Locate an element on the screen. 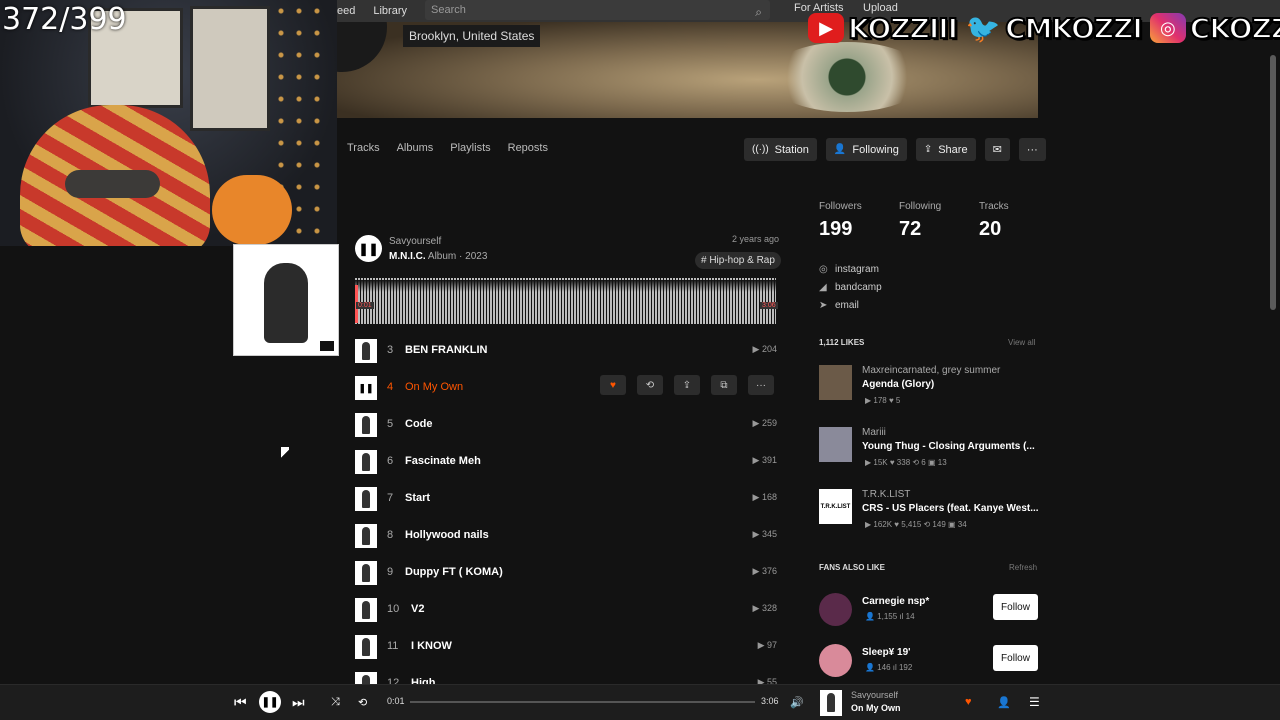 The image size is (1280, 720). tab-tracks: Tracks is located at coordinates (363, 148).